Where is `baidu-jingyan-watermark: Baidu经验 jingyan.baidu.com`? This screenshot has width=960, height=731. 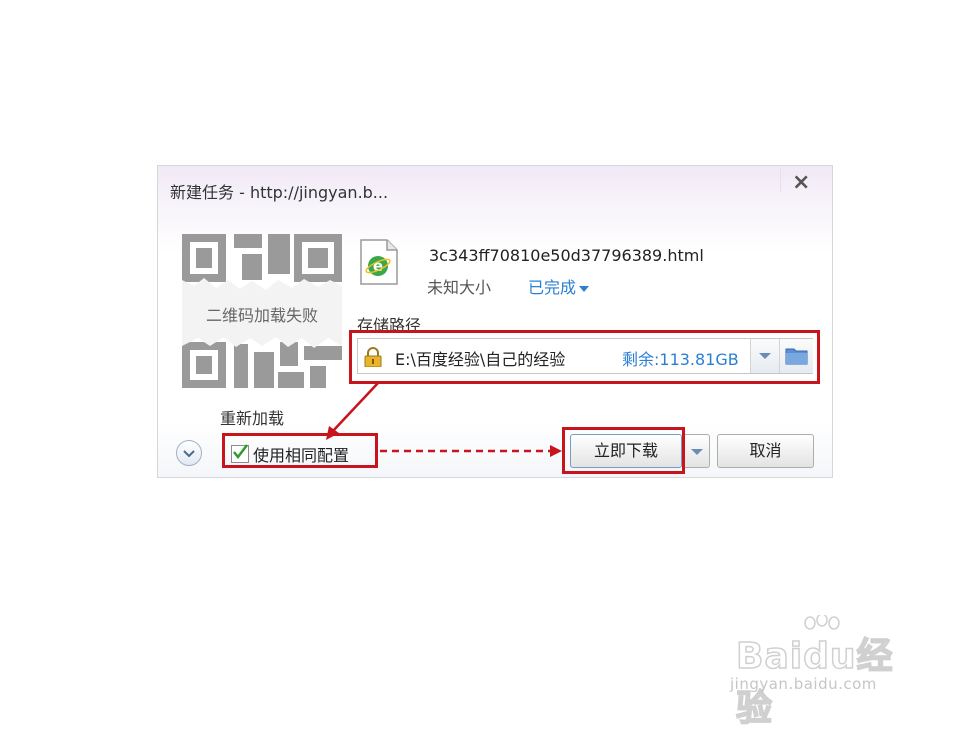
baidu-jingyan-watermark: Baidu经验 jingyan.baidu.com is located at coordinates (825, 672).